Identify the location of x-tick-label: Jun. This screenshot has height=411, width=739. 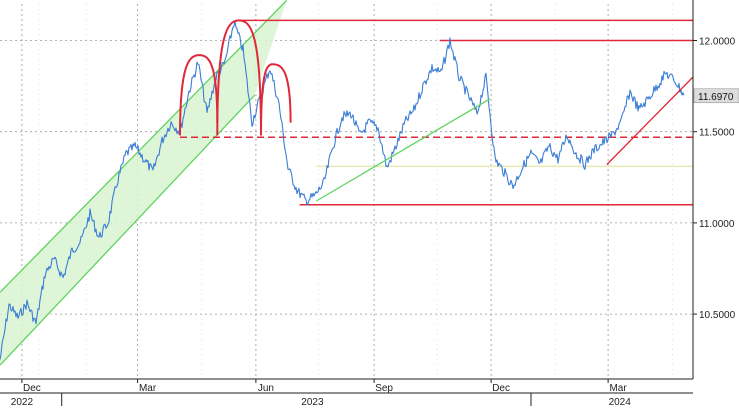
(266, 388).